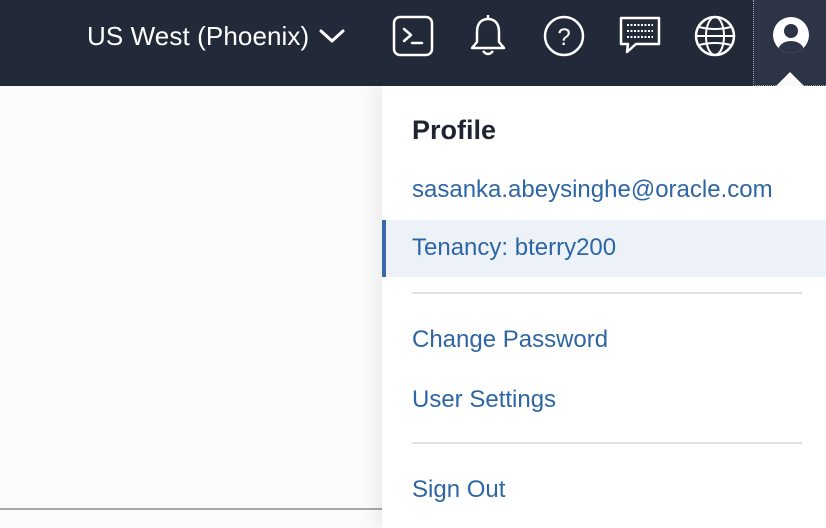 The height and width of the screenshot is (528, 826). What do you see at coordinates (484, 400) in the screenshot?
I see `user-settings-link: User Settings` at bounding box center [484, 400].